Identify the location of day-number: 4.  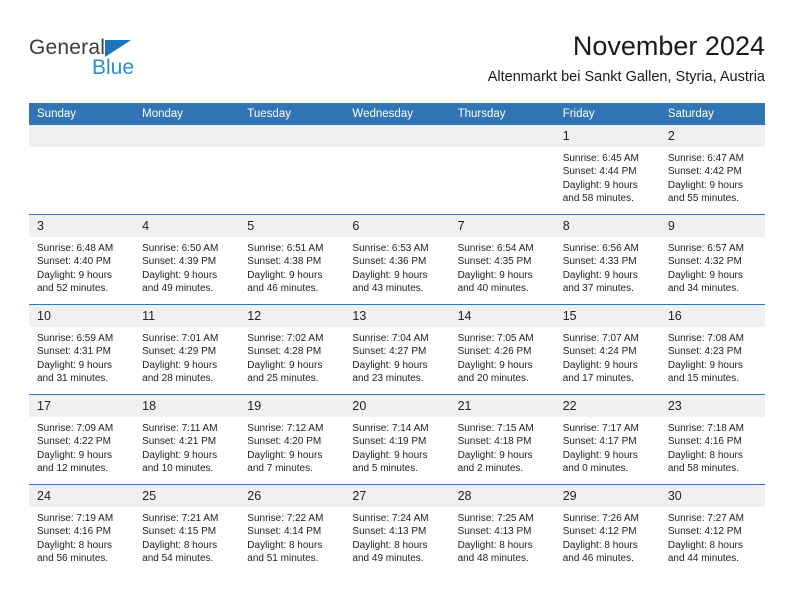
(187, 226).